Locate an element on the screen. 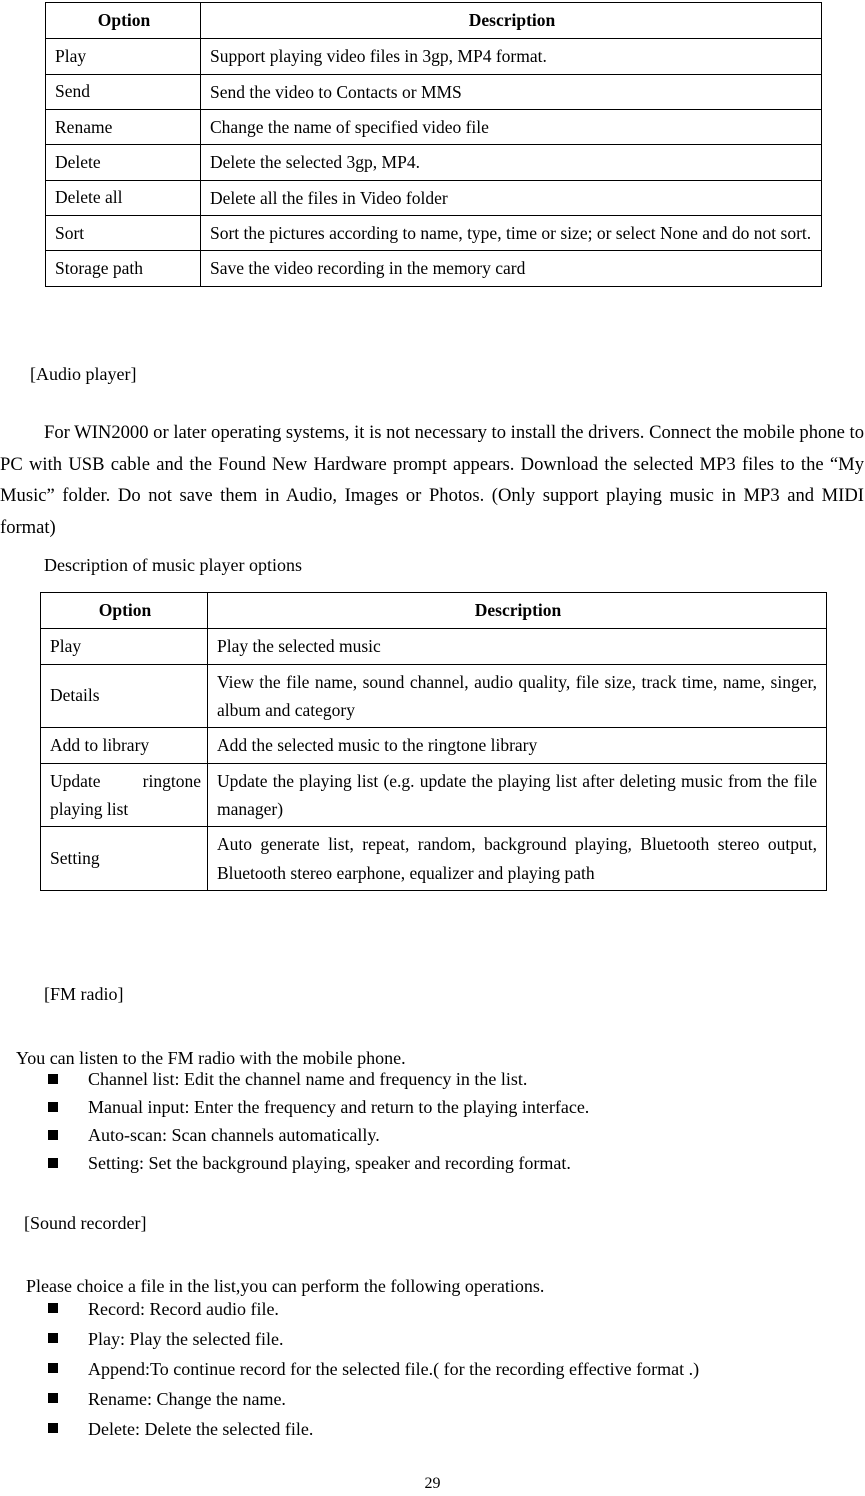  table-row: Delete Delete the selected 3gp, MP4. is located at coordinates (433, 162).